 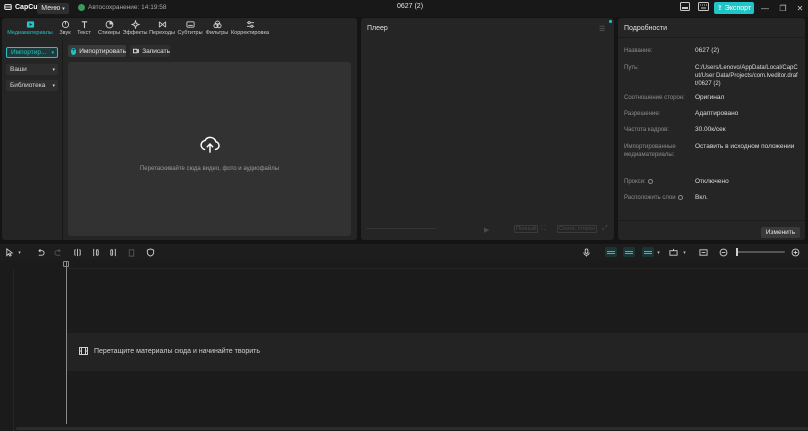 I want to click on details-bottom-divider, so click(x=711, y=220).